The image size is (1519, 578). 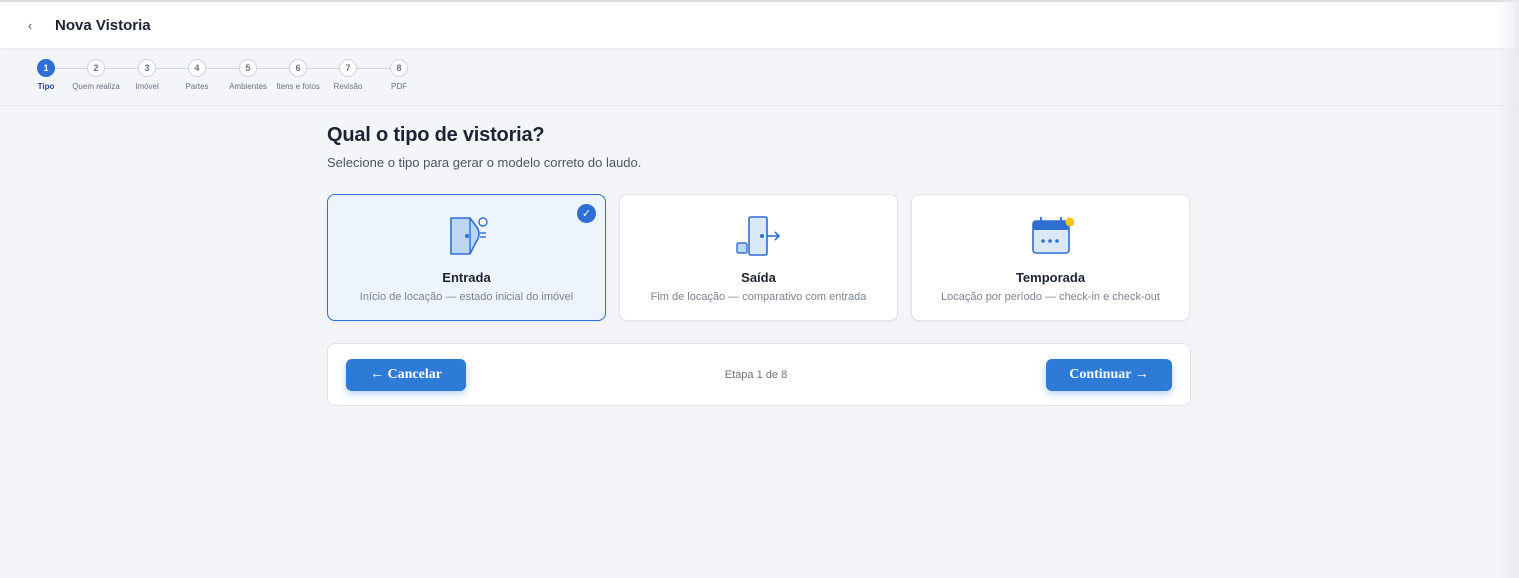 What do you see at coordinates (1052, 235) in the screenshot?
I see `calendar-icon` at bounding box center [1052, 235].